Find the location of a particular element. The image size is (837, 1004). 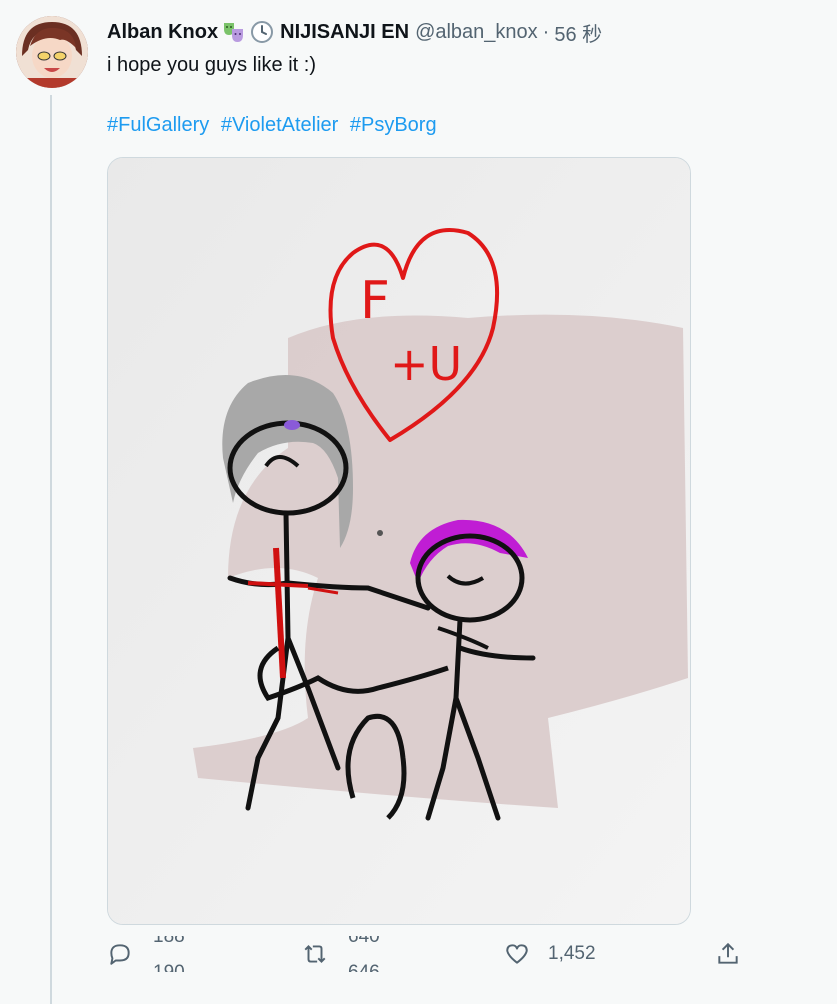

reply-count-top: 188 is located at coordinates (169, 941).